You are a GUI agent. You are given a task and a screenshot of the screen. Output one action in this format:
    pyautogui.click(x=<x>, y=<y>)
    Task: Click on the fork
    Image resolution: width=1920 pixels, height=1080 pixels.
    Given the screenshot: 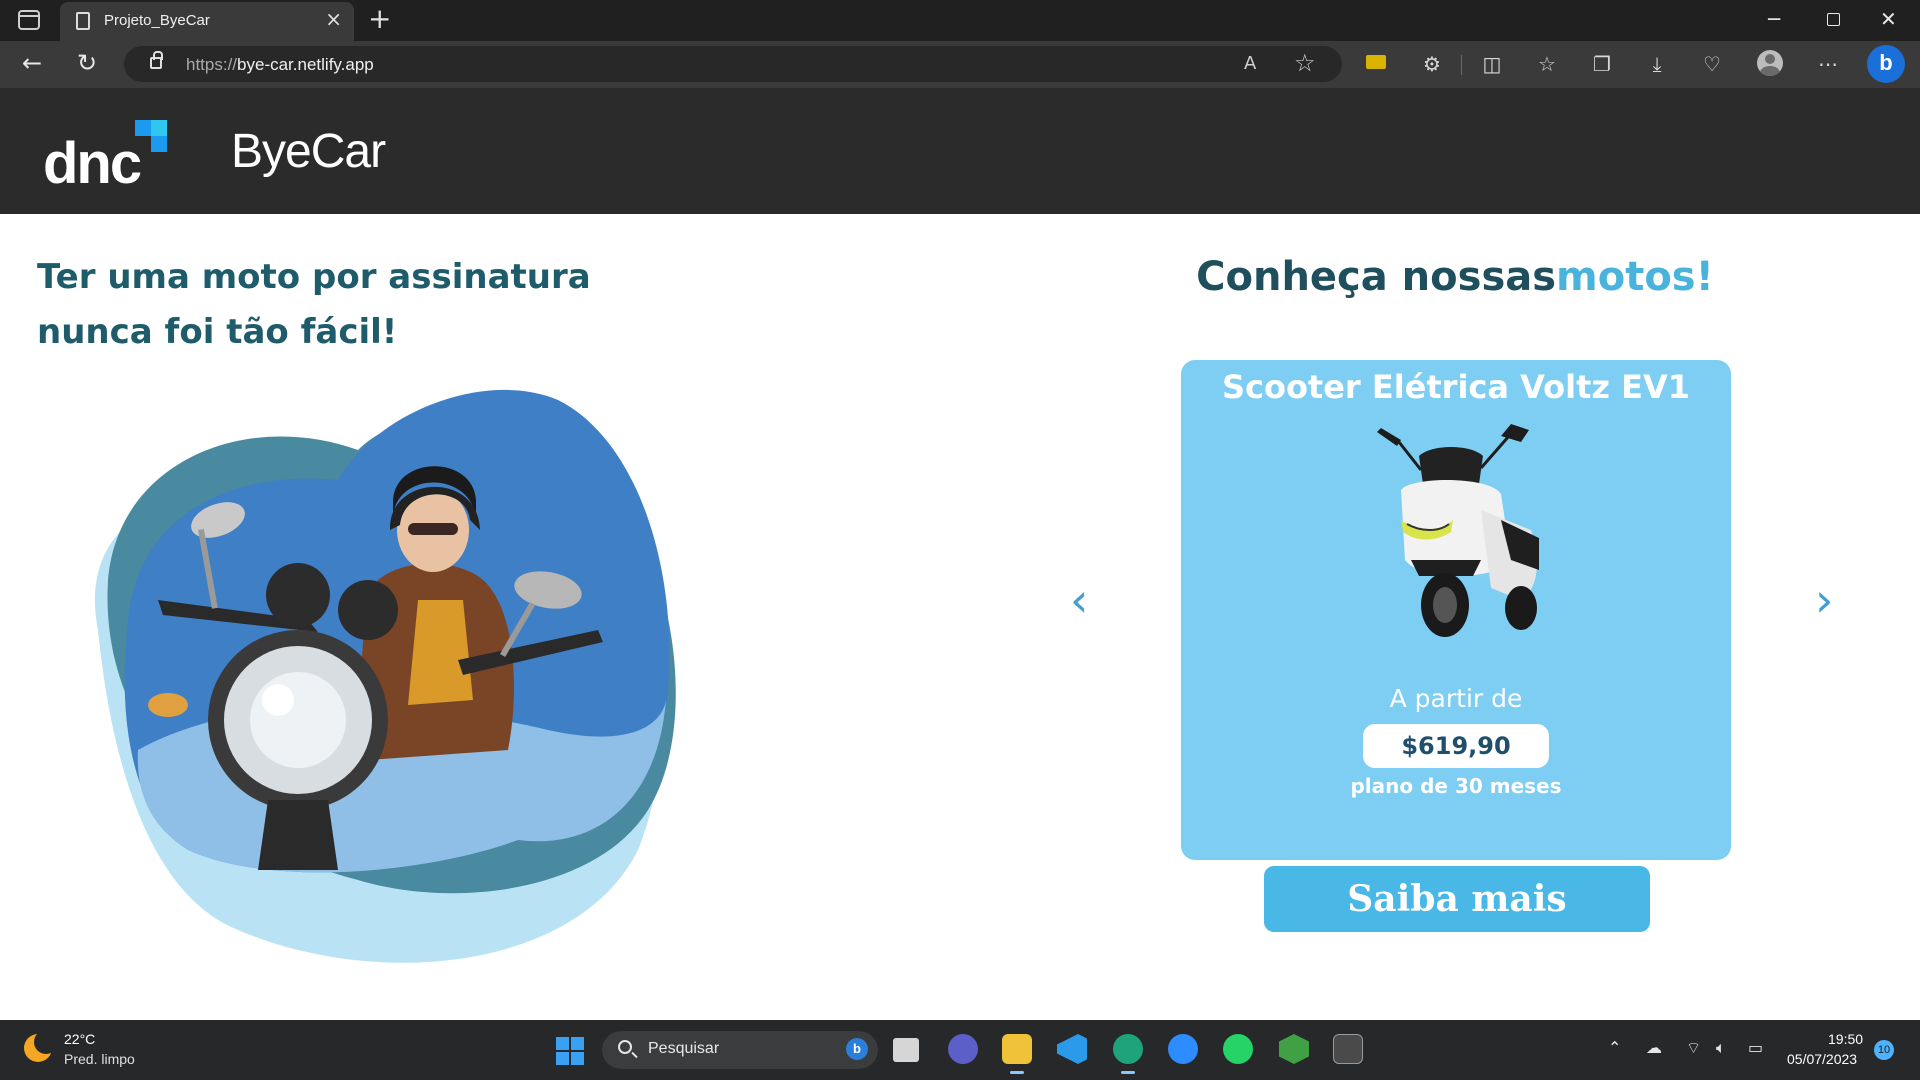 What is the action you would take?
    pyautogui.click(x=298, y=835)
    